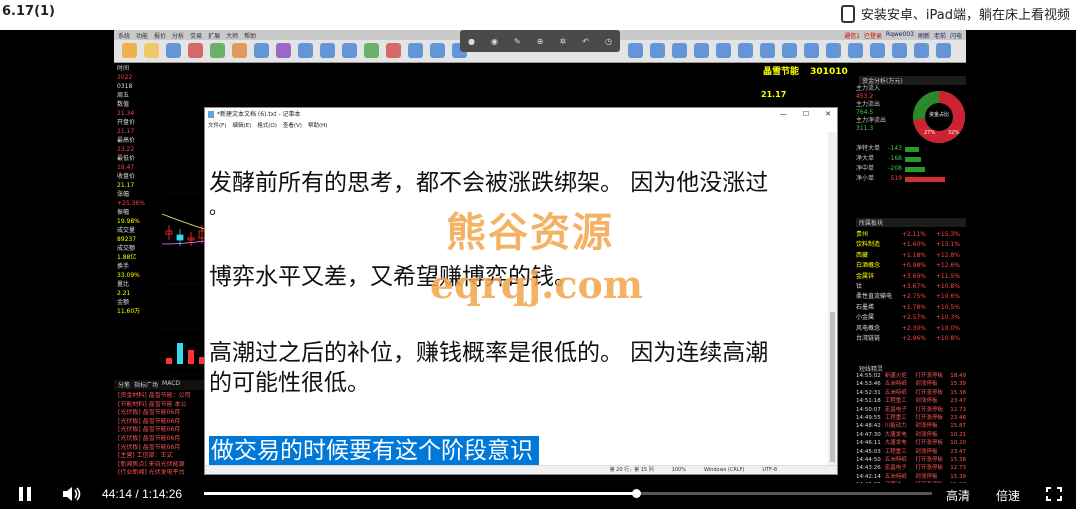 This screenshot has height=509, width=1076. Describe the element at coordinates (494, 41) in the screenshot. I see `camera-icon: ◉` at that location.